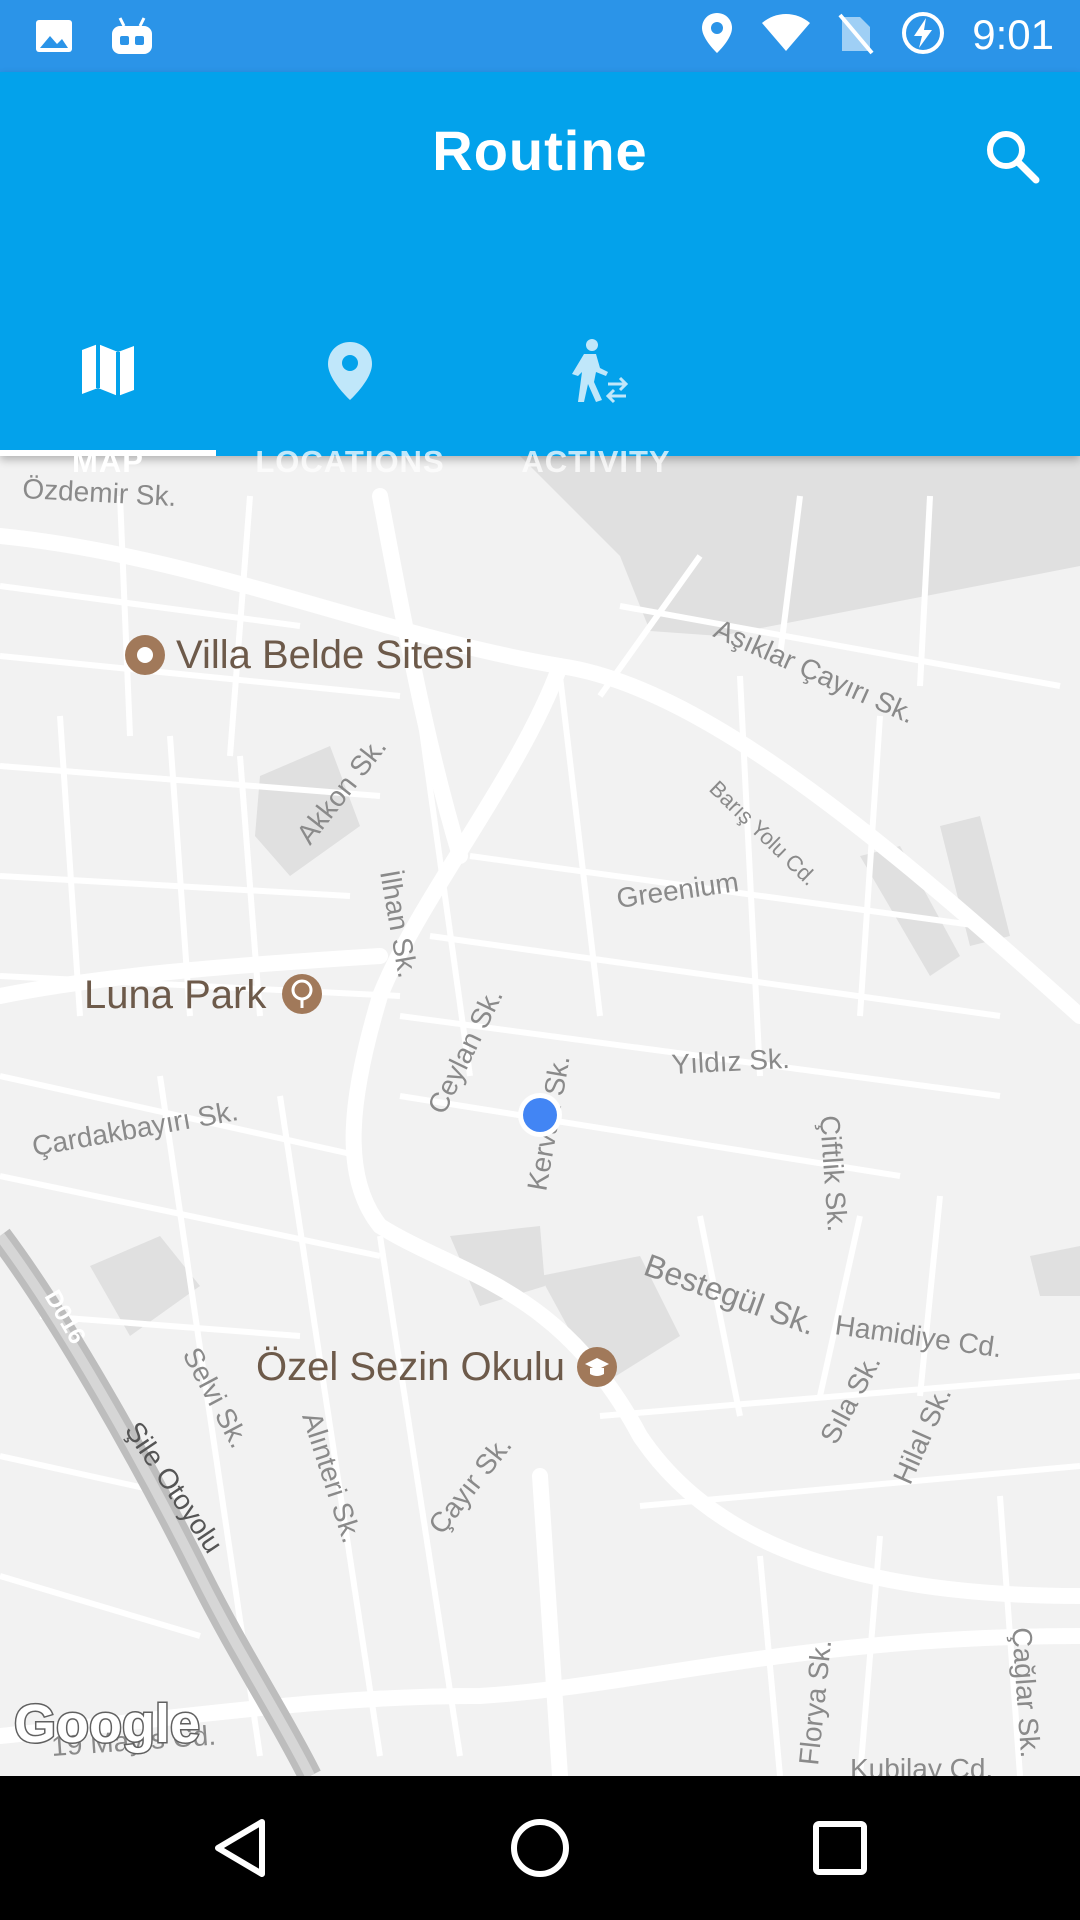 The width and height of the screenshot is (1080, 1920). I want to click on street-label-kubilay: Kubilay Cd., so click(921, 1764).